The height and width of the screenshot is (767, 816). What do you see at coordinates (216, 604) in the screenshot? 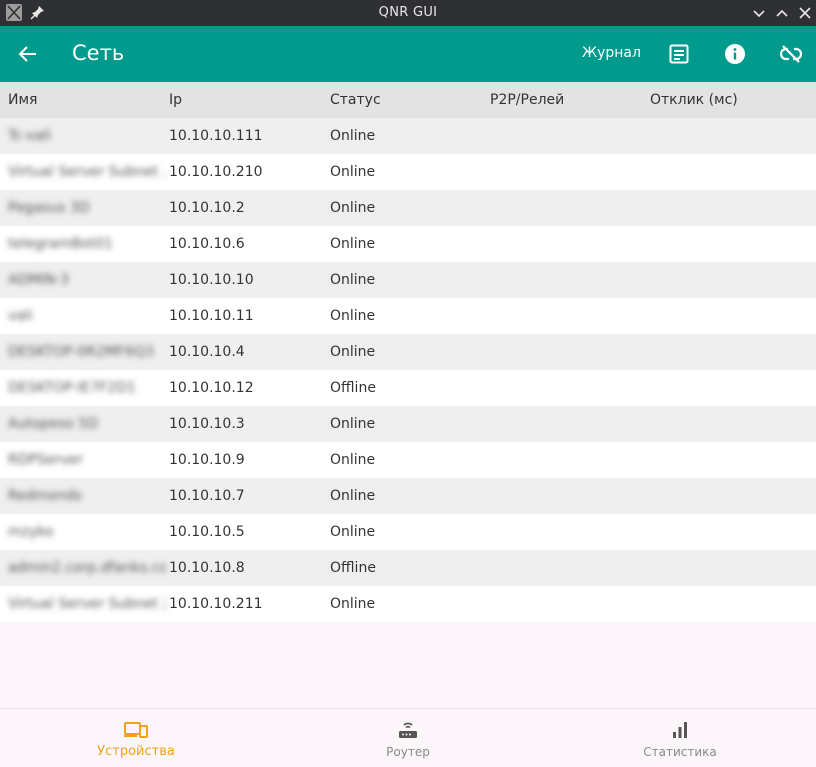
I see `device-ip: 10.10.10.211` at bounding box center [216, 604].